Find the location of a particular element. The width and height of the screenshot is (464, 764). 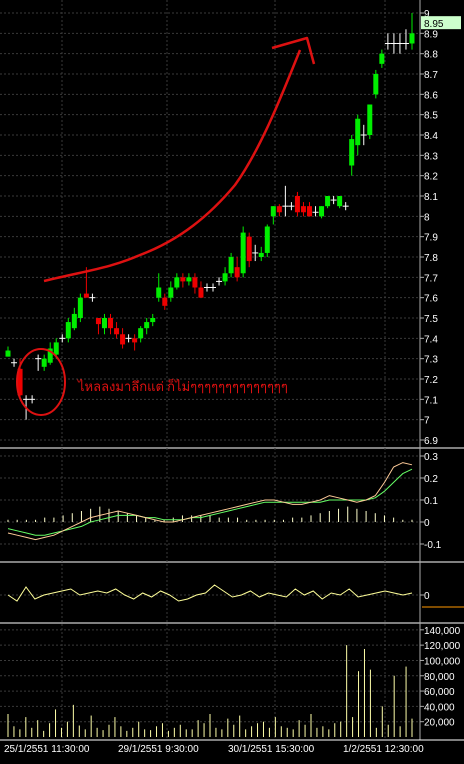

time-tick-label: 30/1/2551 15:30:00 is located at coordinates (271, 749).